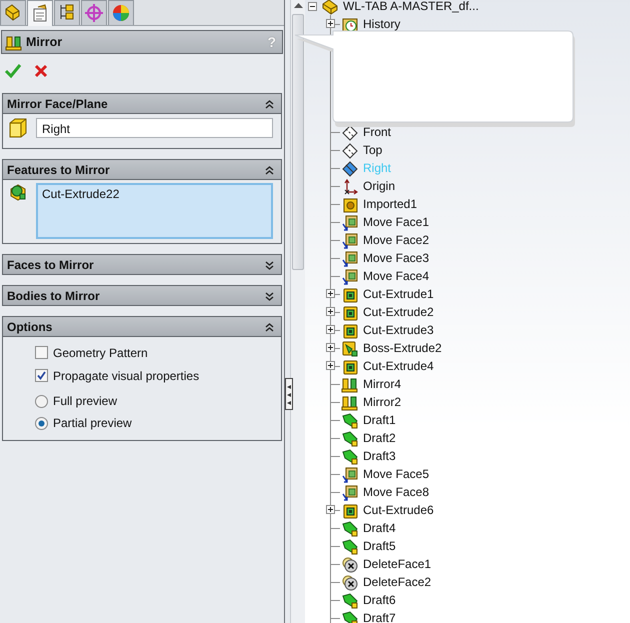  Describe the element at coordinates (390, 204) in the screenshot. I see `tree-item: Imported1` at that location.